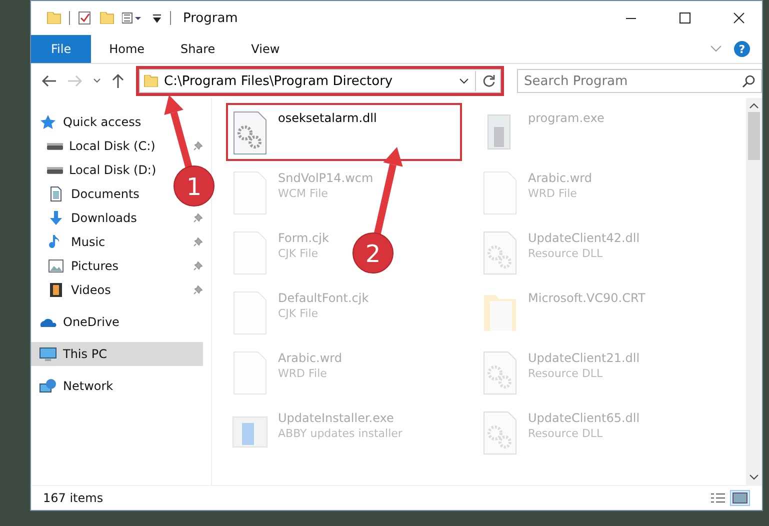 The image size is (769, 526). What do you see at coordinates (96, 170) in the screenshot?
I see `sidebar-item: Local Disk (D:)` at bounding box center [96, 170].